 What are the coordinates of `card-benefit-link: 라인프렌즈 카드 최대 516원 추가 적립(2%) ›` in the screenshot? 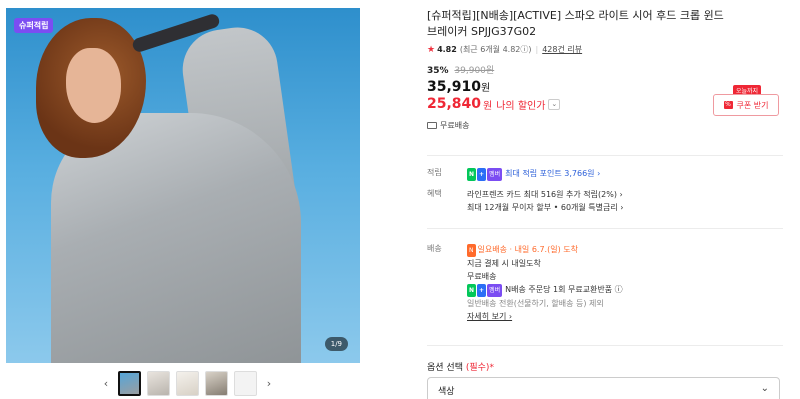 It's located at (545, 194).